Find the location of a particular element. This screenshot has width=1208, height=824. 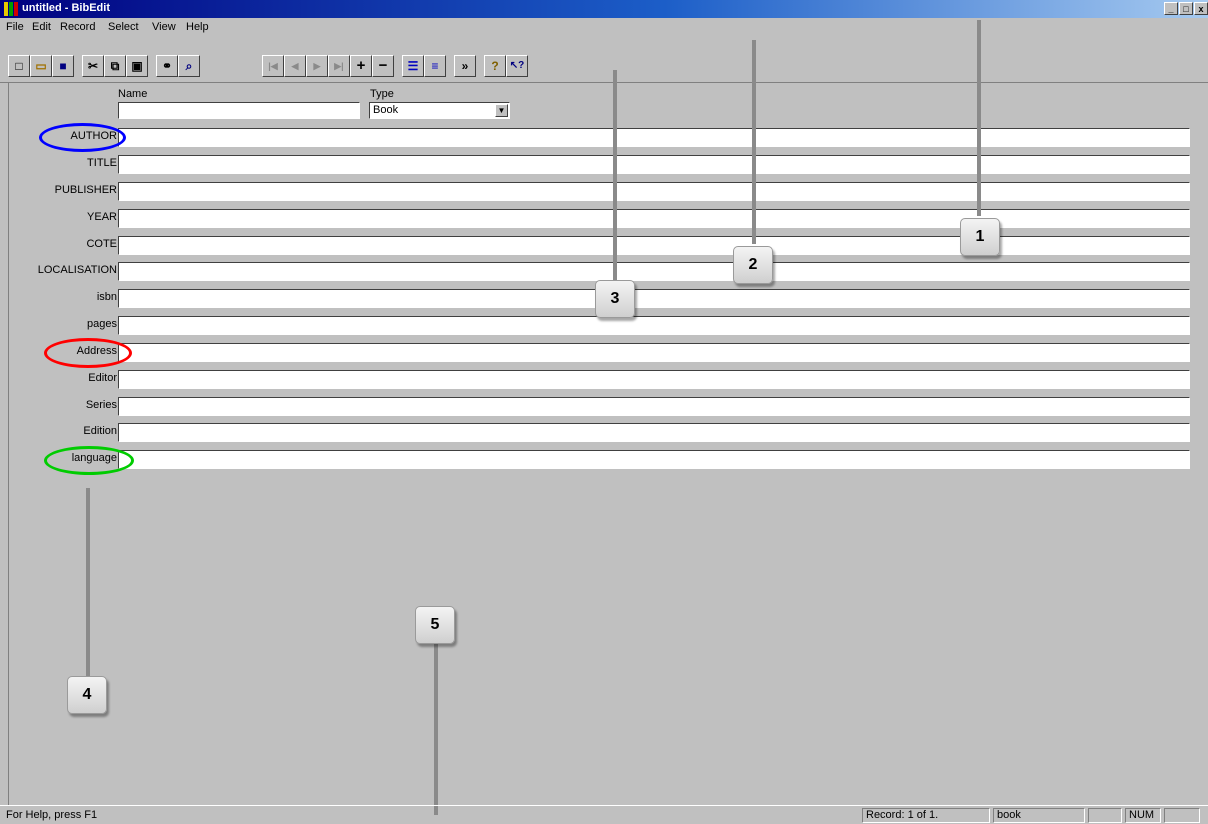

pages-field is located at coordinates (654, 325).